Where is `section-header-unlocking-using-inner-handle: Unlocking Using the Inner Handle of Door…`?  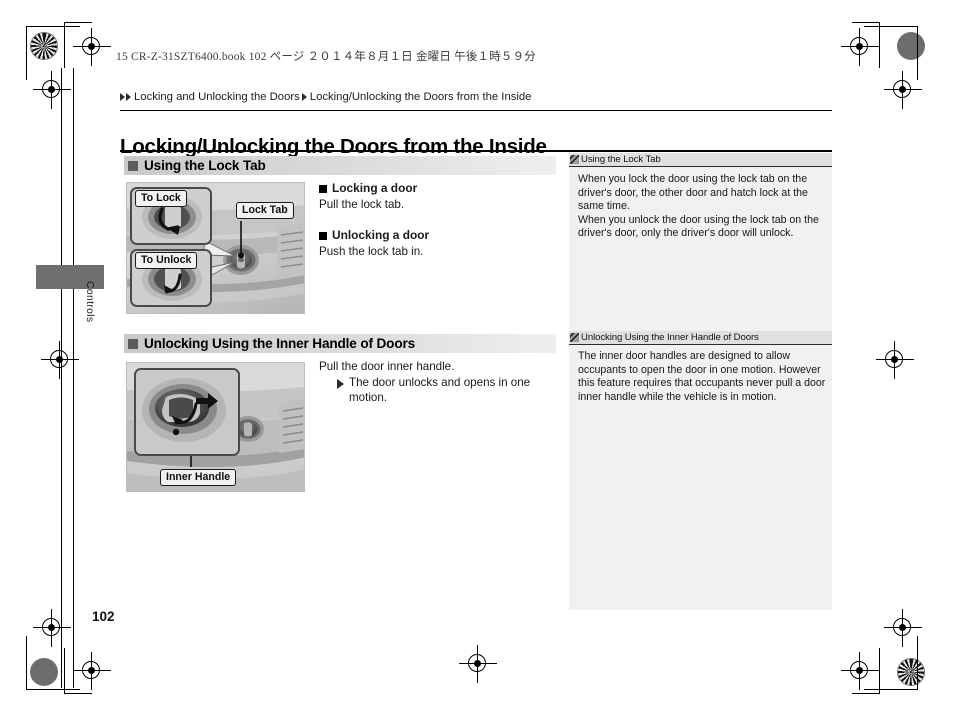 section-header-unlocking-using-inner-handle: Unlocking Using the Inner Handle of Door… is located at coordinates (340, 343).